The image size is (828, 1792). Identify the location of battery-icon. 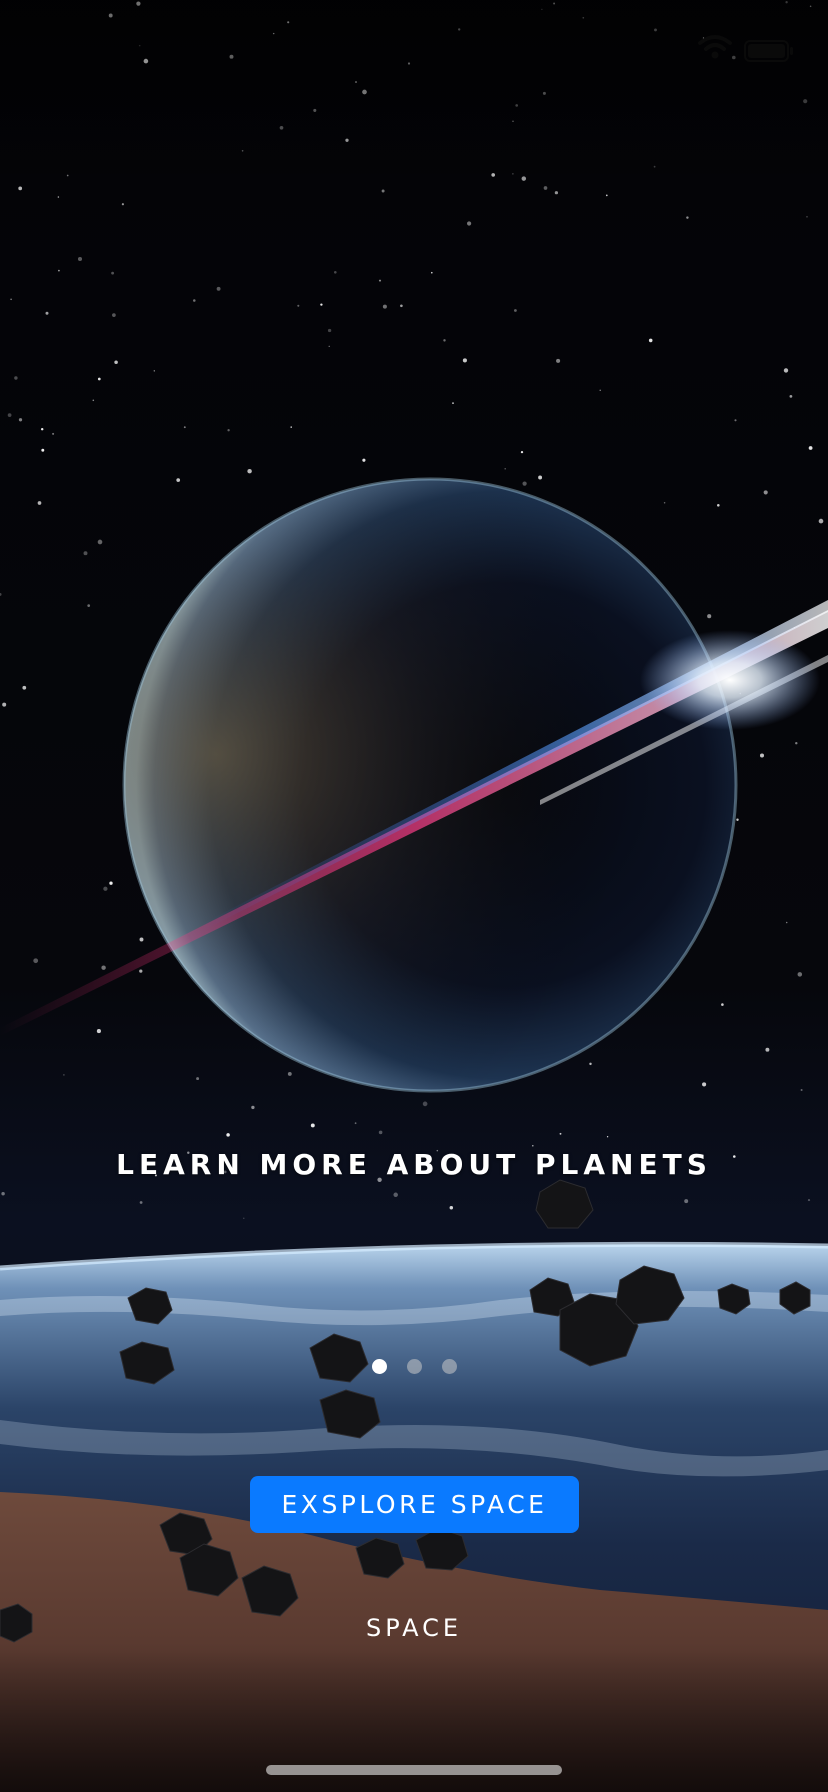
(768, 51).